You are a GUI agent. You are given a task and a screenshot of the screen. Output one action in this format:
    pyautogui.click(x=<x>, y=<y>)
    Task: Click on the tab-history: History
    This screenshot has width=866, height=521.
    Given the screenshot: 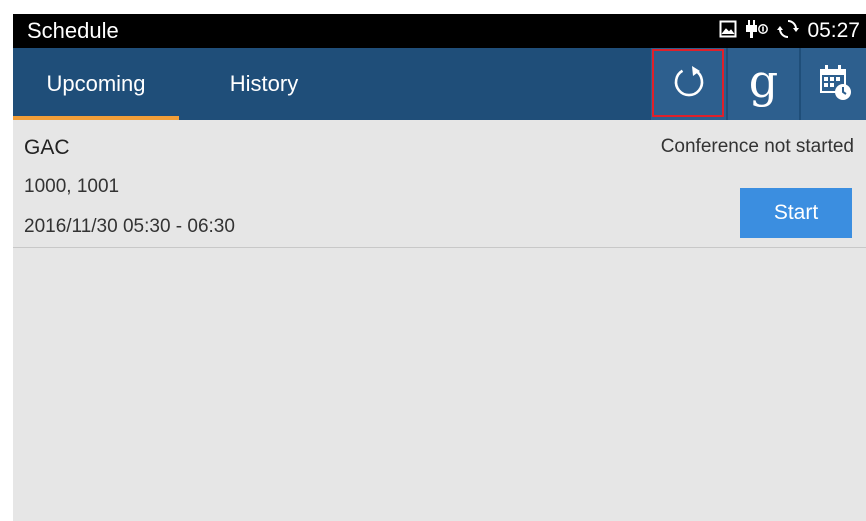 What is the action you would take?
    pyautogui.click(x=264, y=84)
    